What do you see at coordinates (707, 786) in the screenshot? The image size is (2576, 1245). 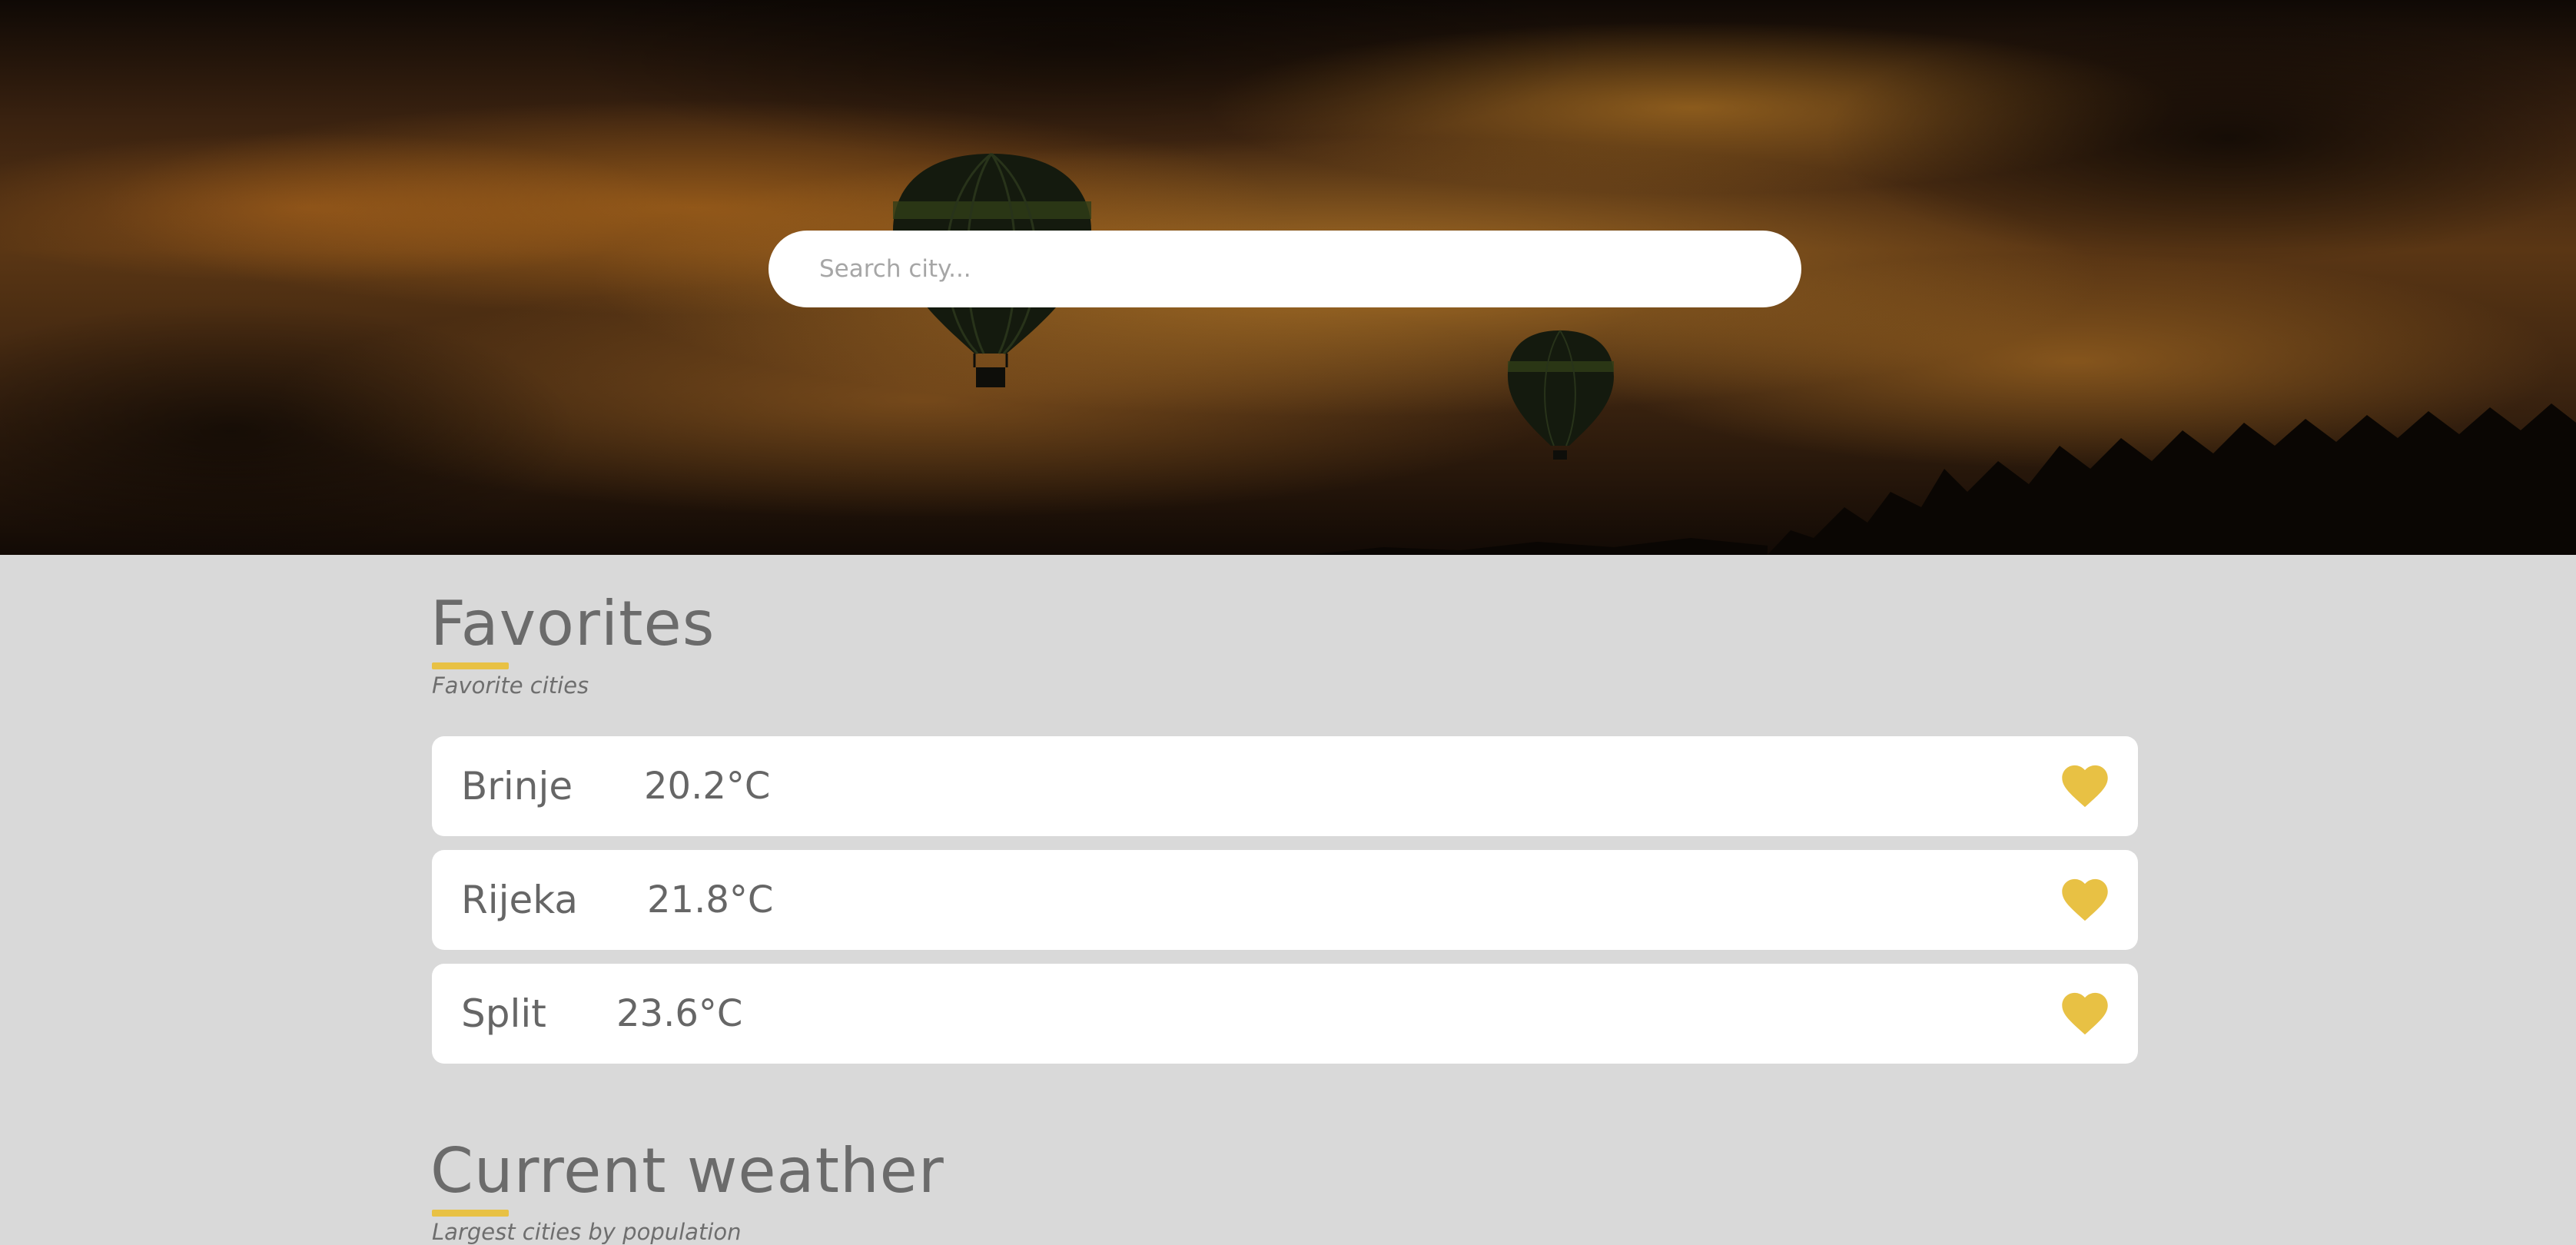 I see `favorite-city-temperature: 20.2°C` at bounding box center [707, 786].